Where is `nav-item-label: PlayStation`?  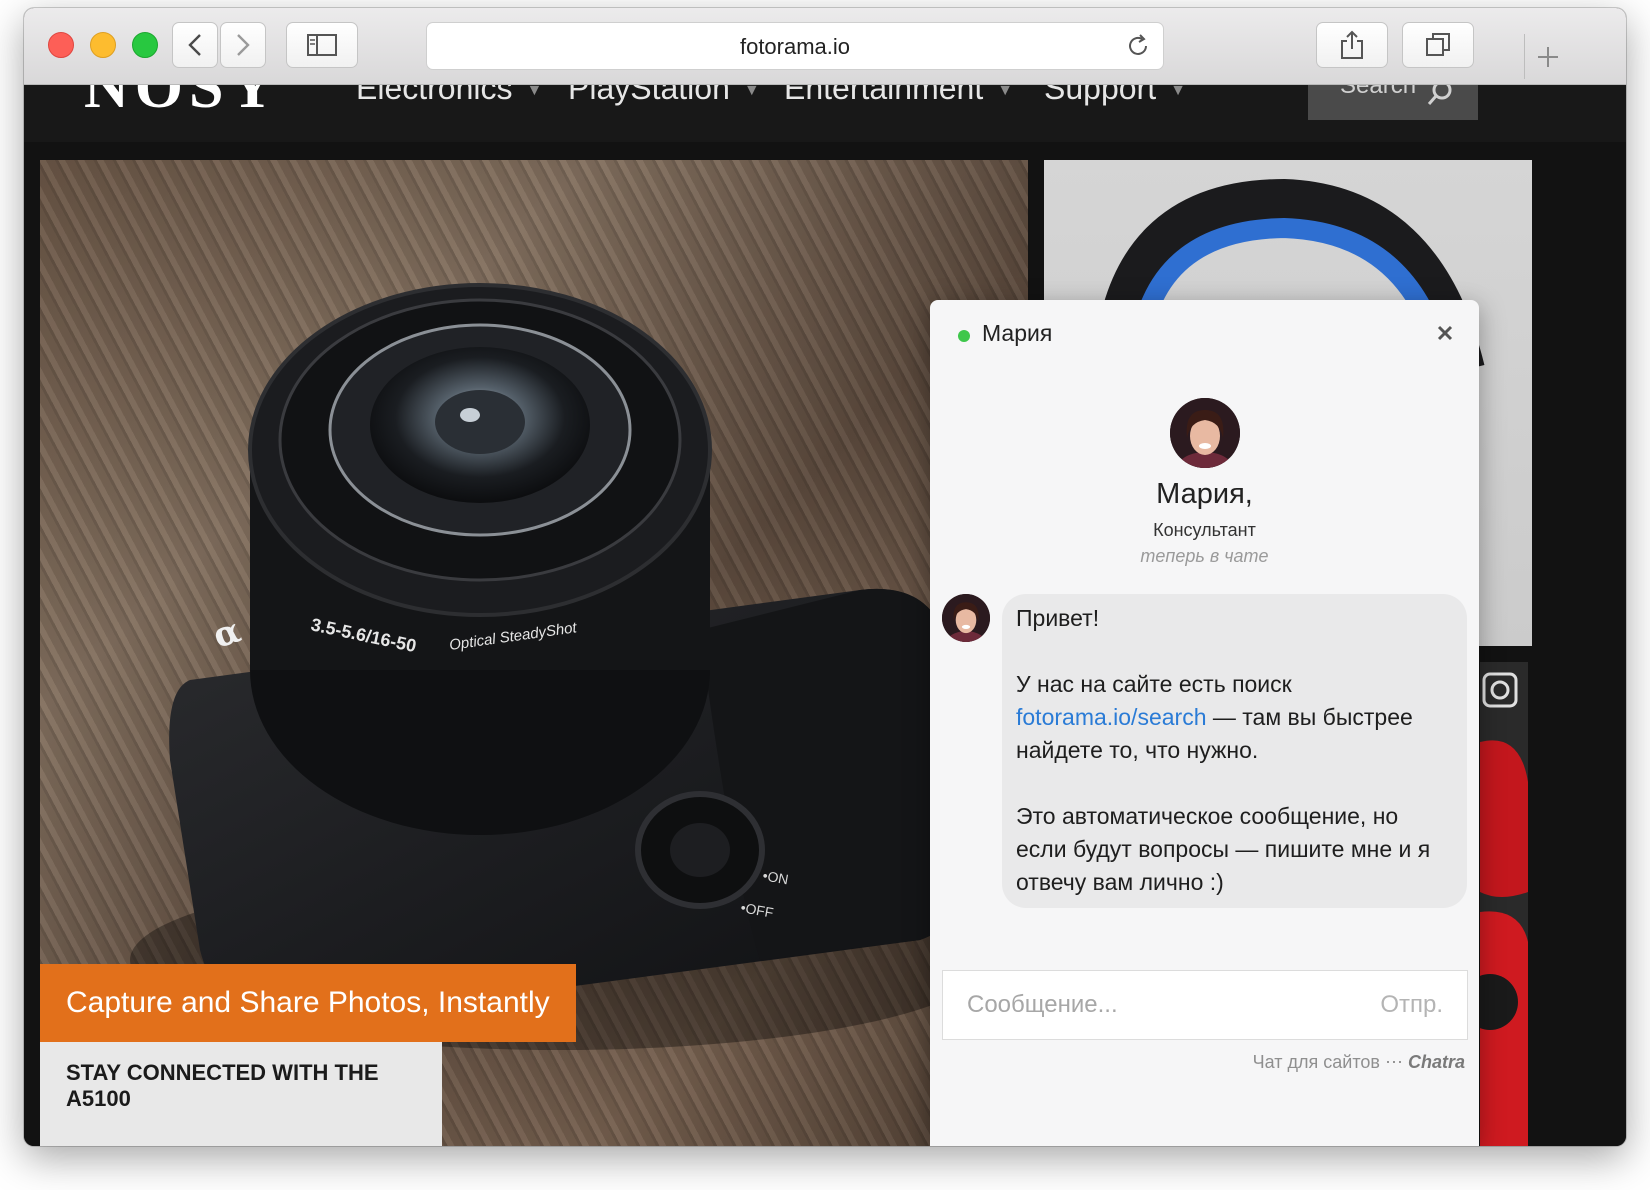
nav-item-label: PlayStation is located at coordinates (649, 95).